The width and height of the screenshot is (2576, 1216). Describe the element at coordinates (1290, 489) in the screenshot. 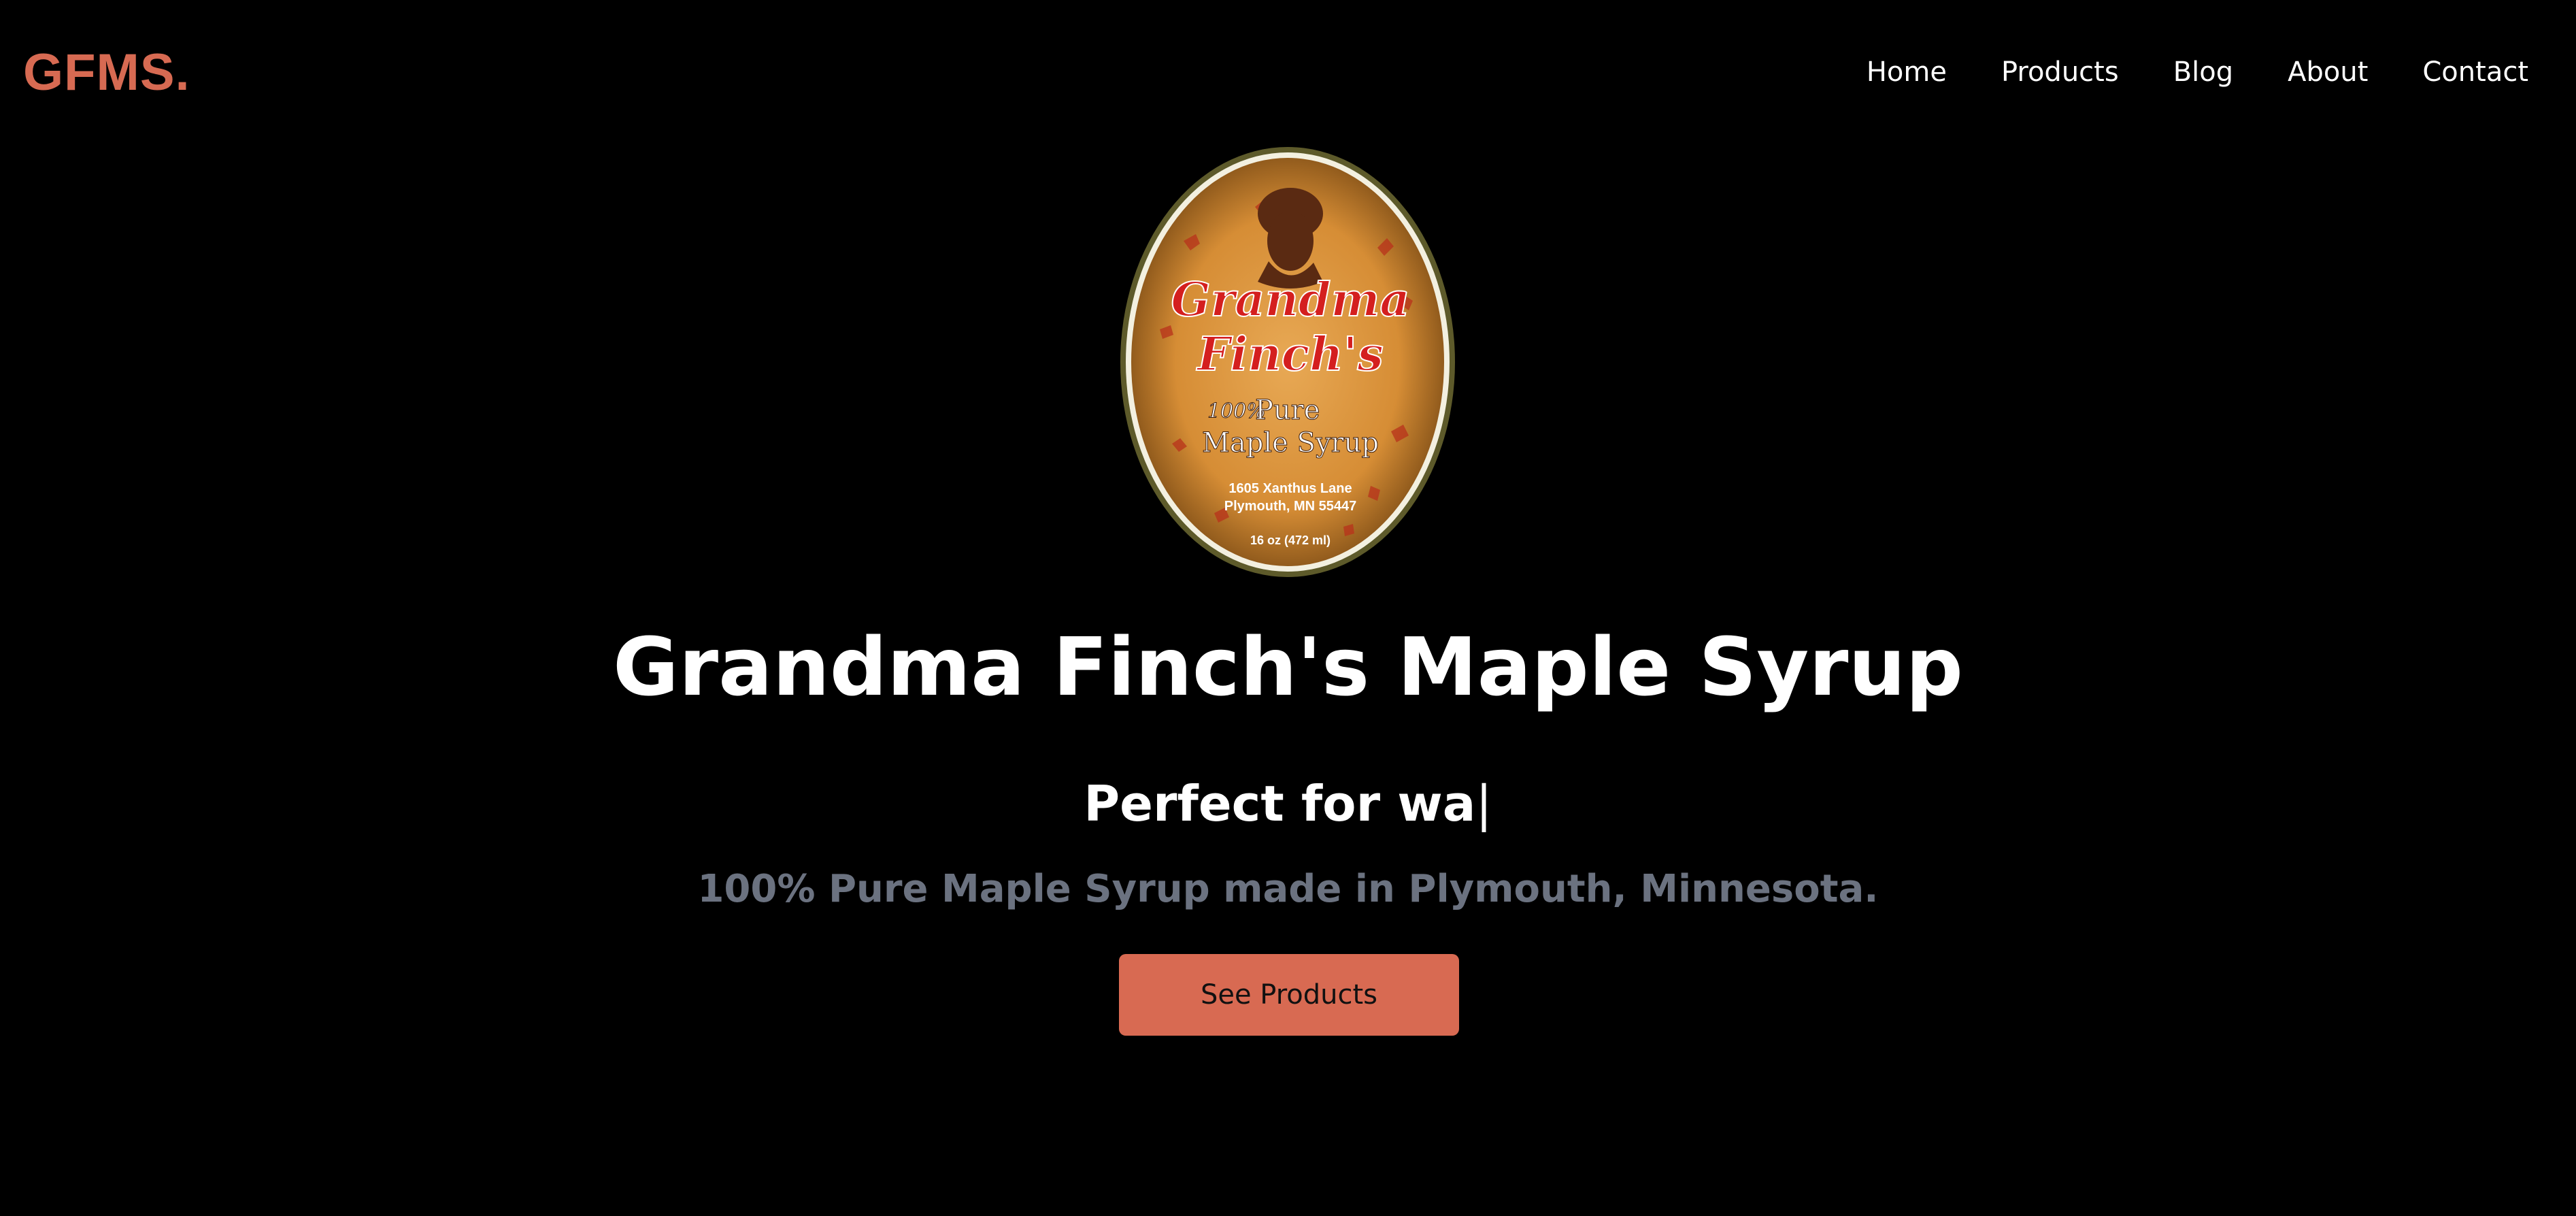

I see `label-address-line1: 1605 Xanthus Lane` at that location.